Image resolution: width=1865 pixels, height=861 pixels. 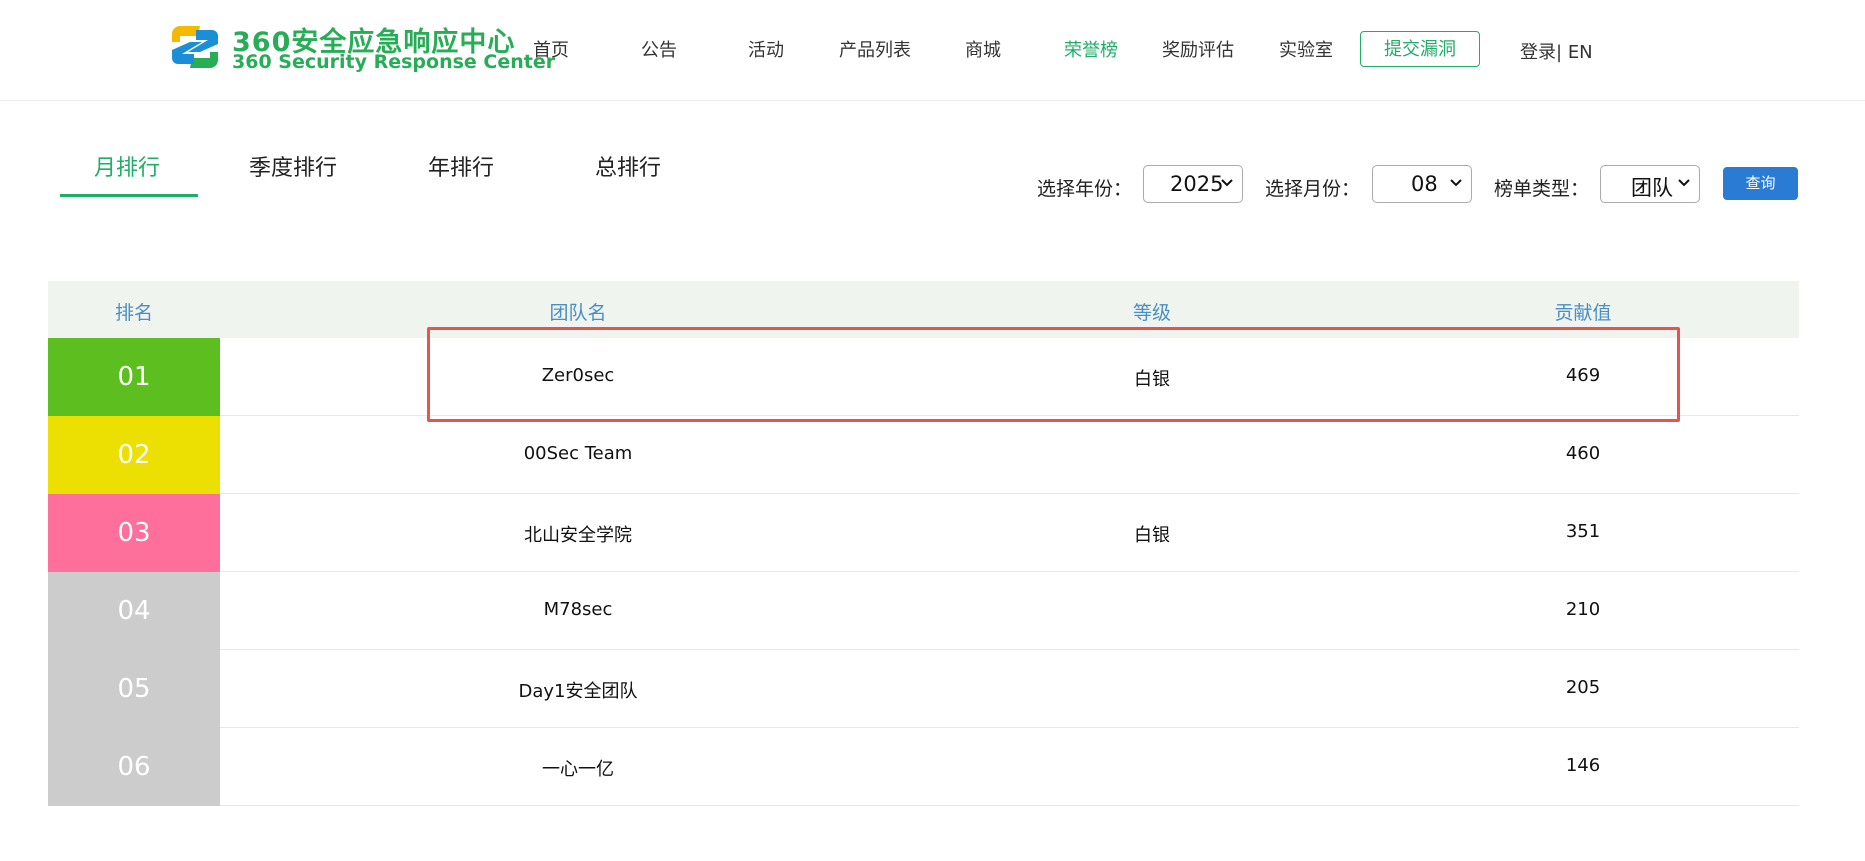 What do you see at coordinates (1306, 49) in the screenshot?
I see `nav-lab: 实验室` at bounding box center [1306, 49].